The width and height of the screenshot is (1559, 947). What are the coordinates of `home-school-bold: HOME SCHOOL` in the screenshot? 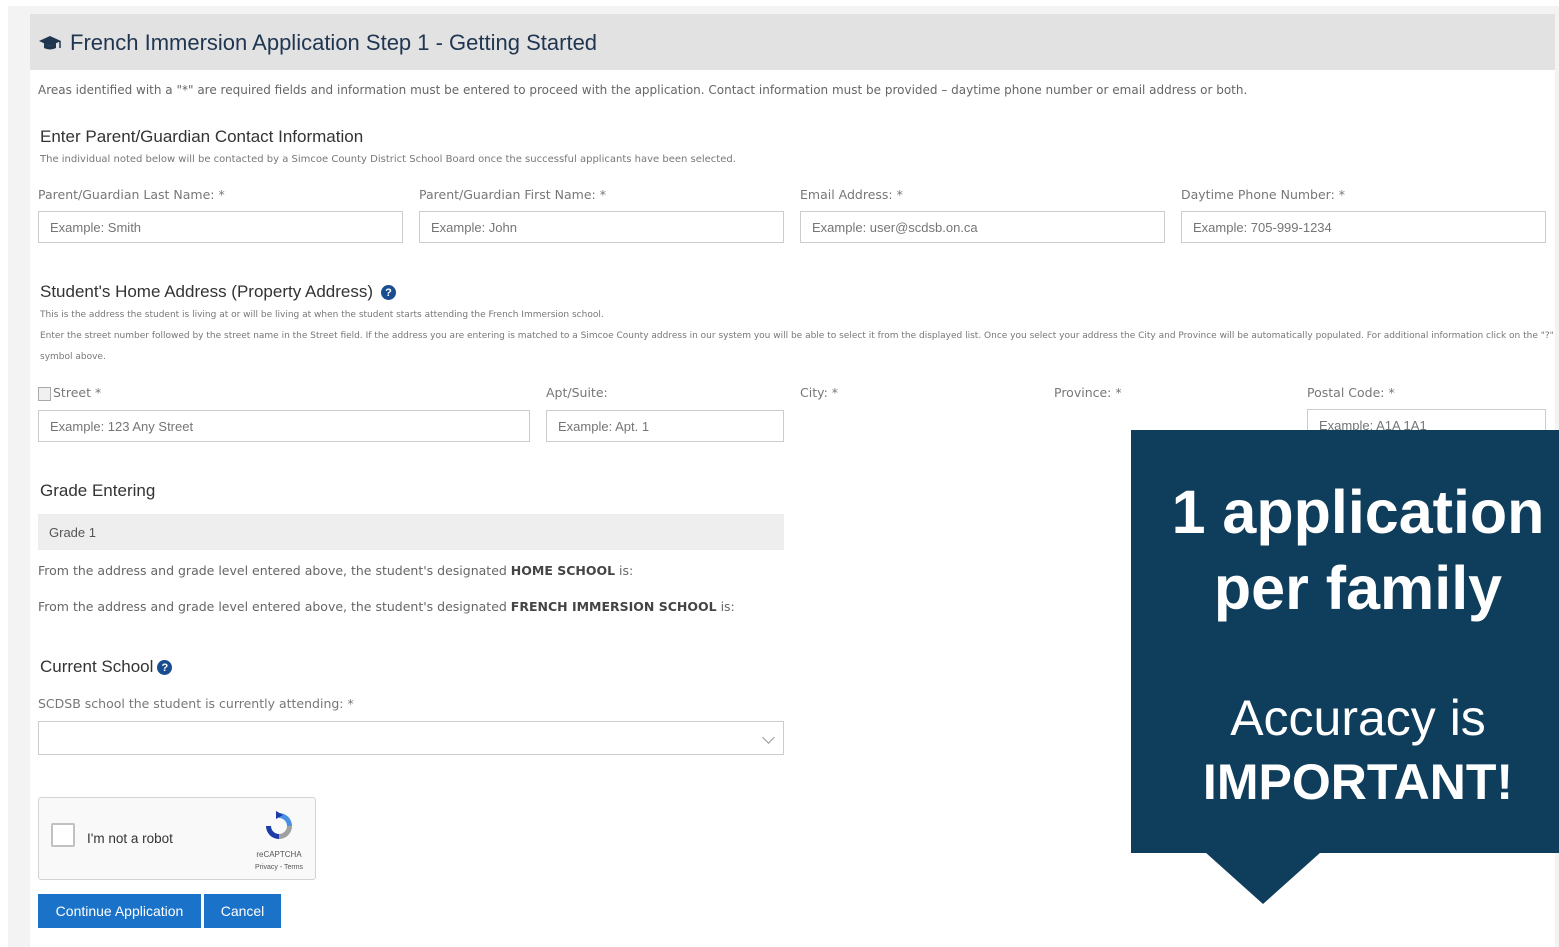 It's located at (563, 570).